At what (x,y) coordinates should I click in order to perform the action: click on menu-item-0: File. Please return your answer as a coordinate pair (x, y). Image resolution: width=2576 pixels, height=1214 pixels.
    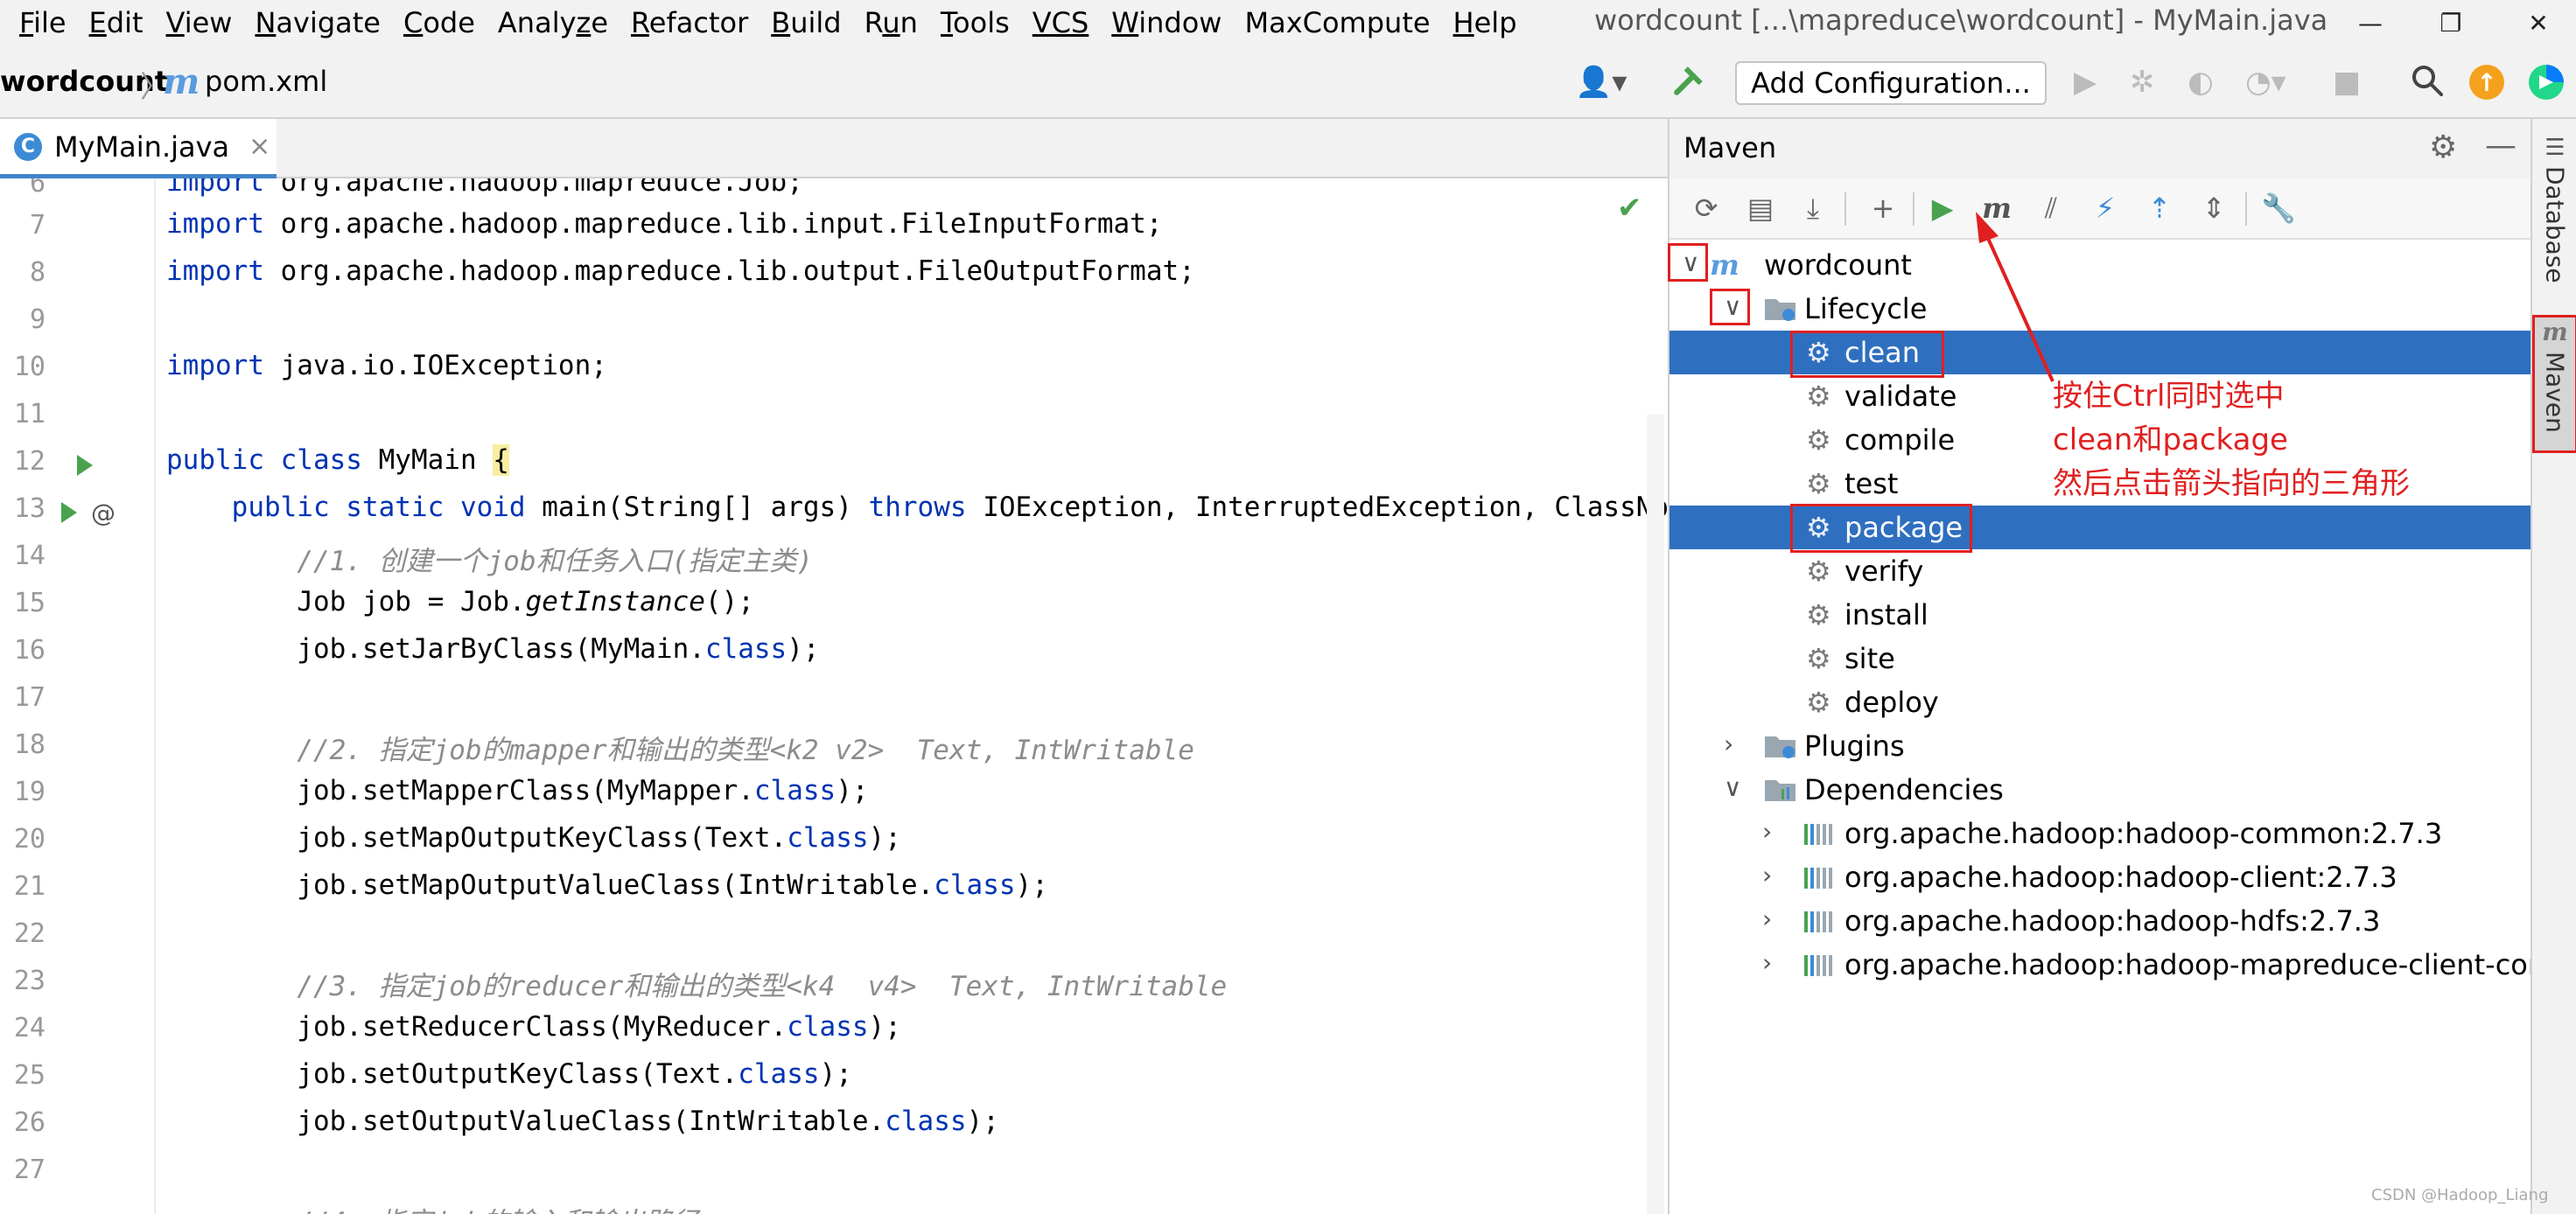
    Looking at the image, I should click on (39, 22).